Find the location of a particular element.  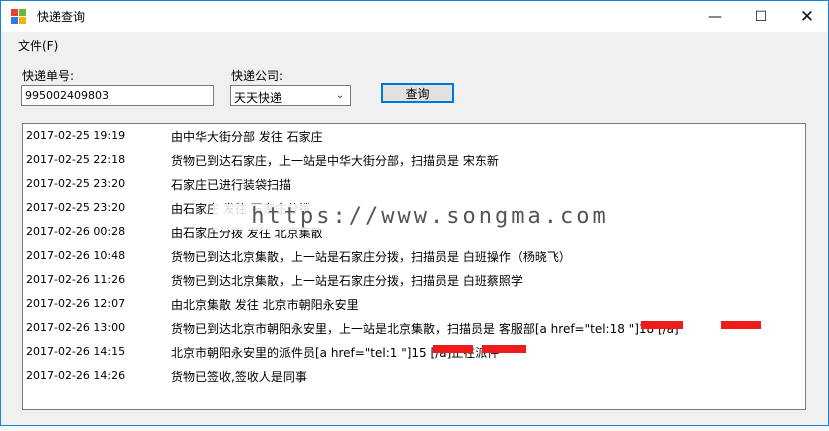

window-title: 快递查询 is located at coordinates (61, 17).